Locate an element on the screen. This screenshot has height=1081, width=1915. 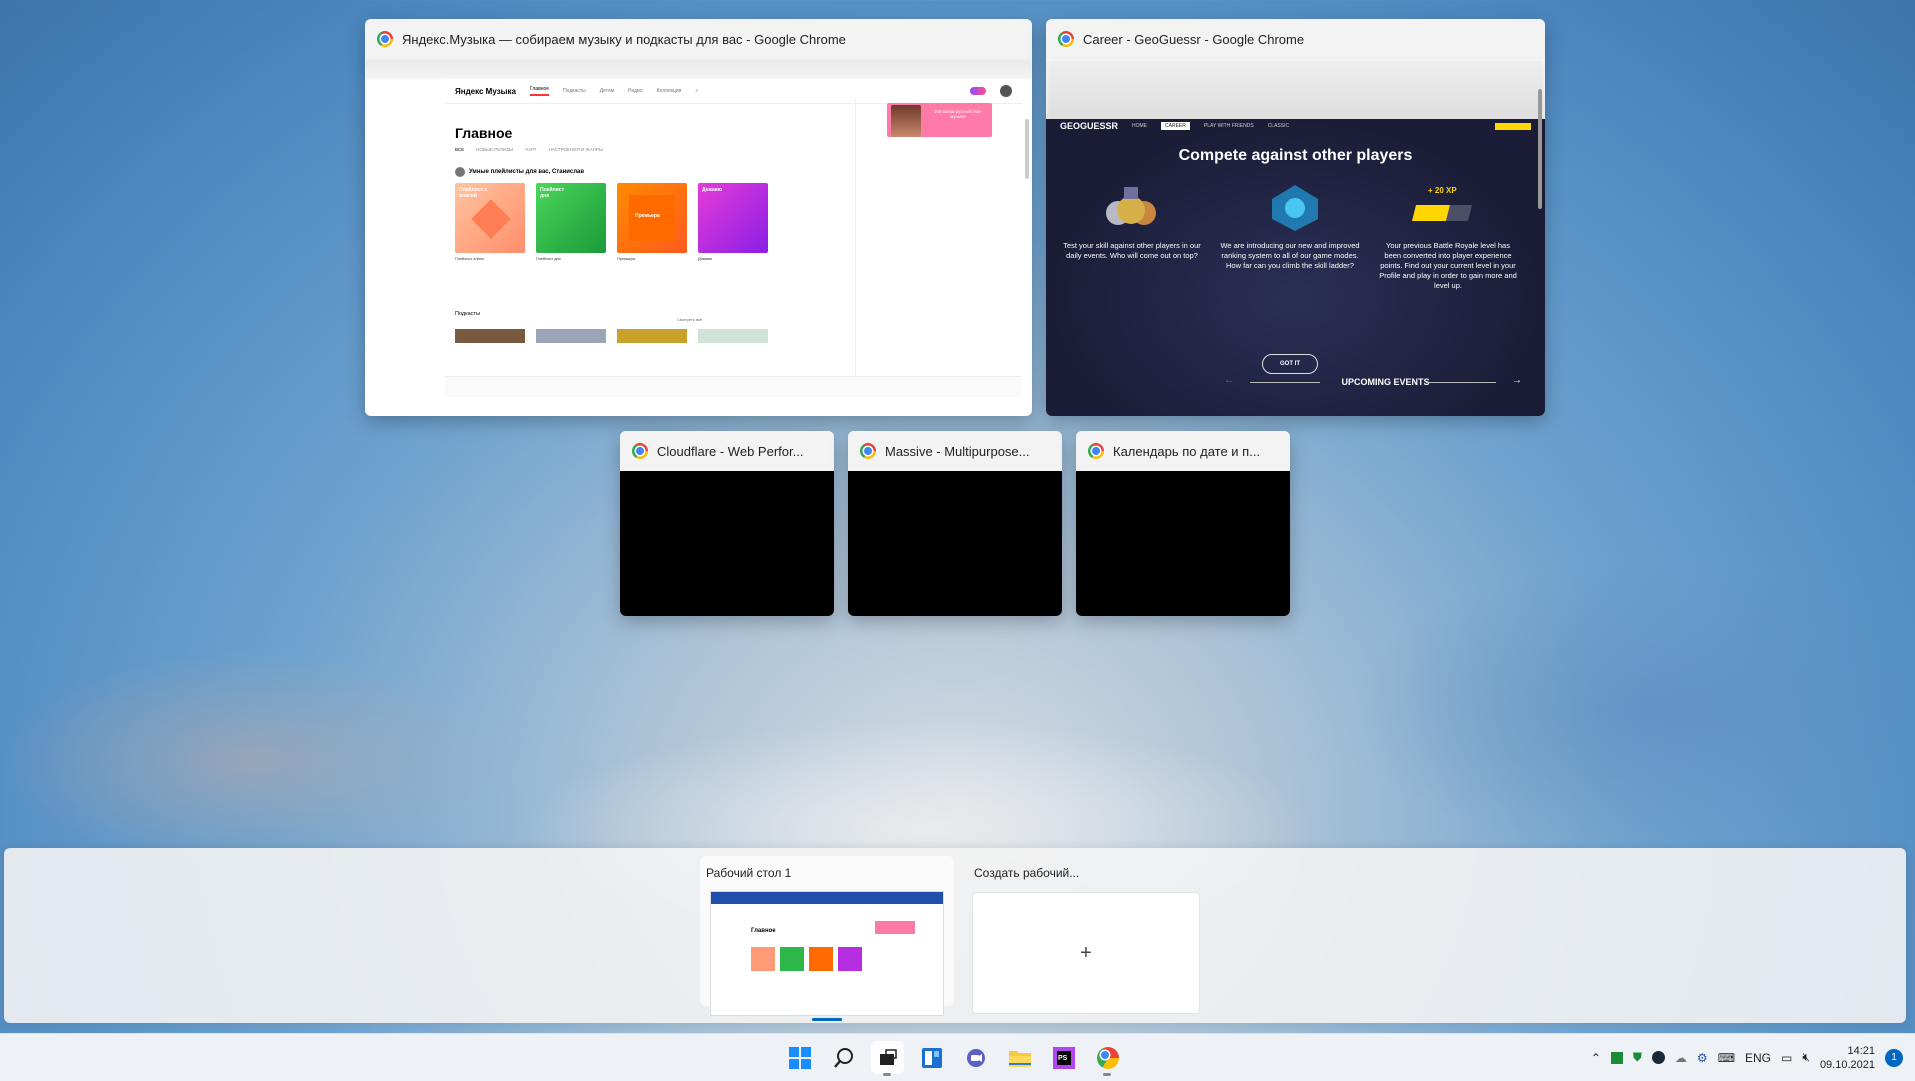
file-explorer-button is located at coordinates (1019, 1057).